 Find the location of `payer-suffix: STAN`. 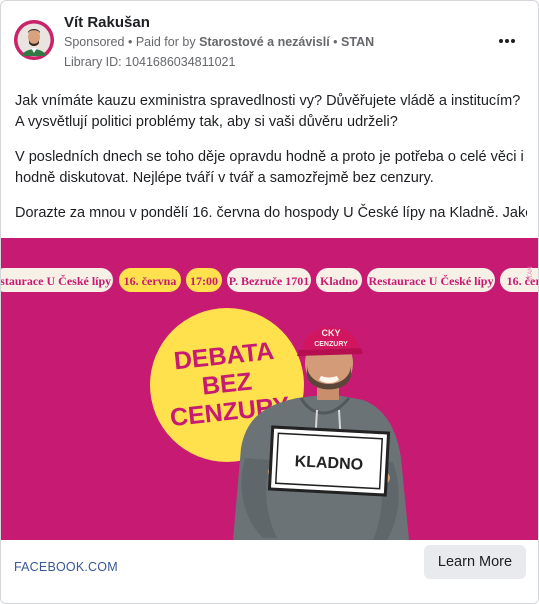

payer-suffix: STAN is located at coordinates (357, 42).